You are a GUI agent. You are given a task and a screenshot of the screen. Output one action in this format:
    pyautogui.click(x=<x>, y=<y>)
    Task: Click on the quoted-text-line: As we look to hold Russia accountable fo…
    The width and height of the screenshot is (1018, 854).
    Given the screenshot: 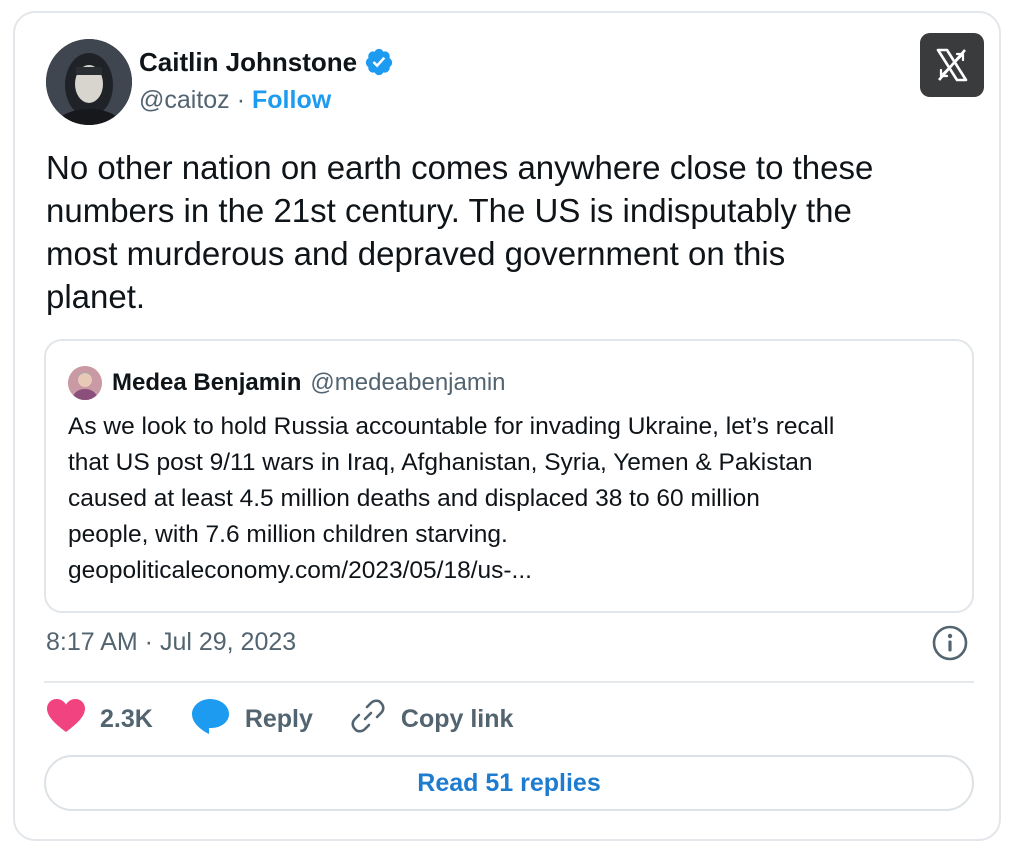 What is the action you would take?
    pyautogui.click(x=451, y=426)
    